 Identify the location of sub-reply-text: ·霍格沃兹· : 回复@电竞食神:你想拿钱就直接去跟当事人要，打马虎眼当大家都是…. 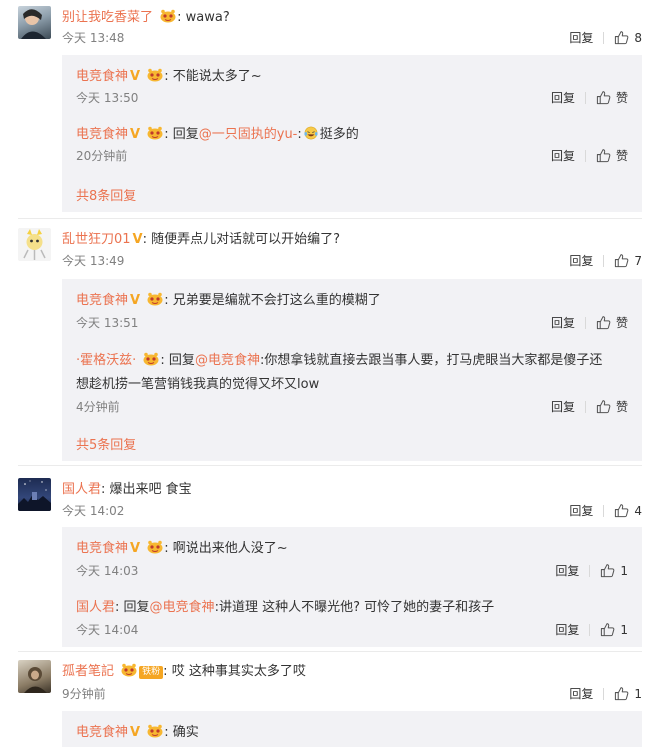
(339, 360).